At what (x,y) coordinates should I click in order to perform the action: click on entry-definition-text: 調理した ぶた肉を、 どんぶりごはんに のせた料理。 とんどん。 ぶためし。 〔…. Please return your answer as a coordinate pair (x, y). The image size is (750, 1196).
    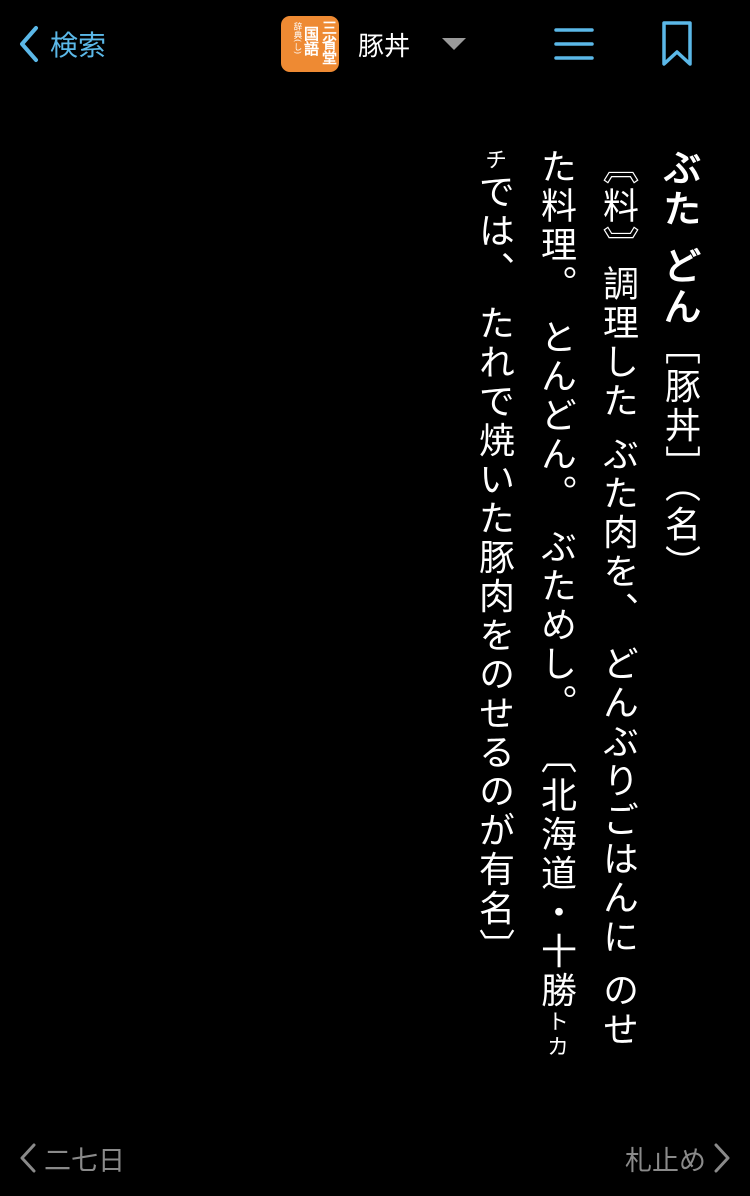
    Looking at the image, I should click on (586, 599).